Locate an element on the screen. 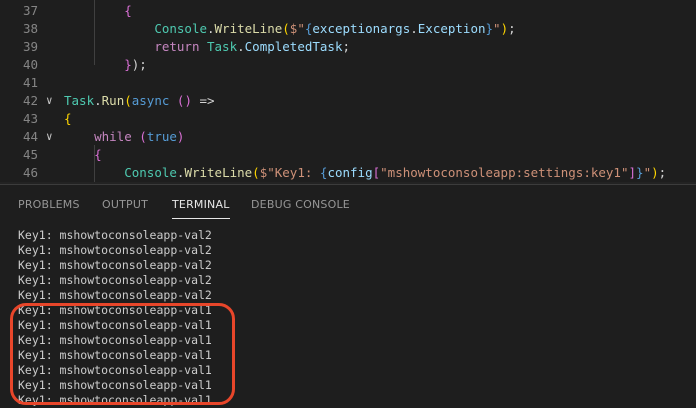 The height and width of the screenshot is (408, 696). line-number: 46 is located at coordinates (30, 172).